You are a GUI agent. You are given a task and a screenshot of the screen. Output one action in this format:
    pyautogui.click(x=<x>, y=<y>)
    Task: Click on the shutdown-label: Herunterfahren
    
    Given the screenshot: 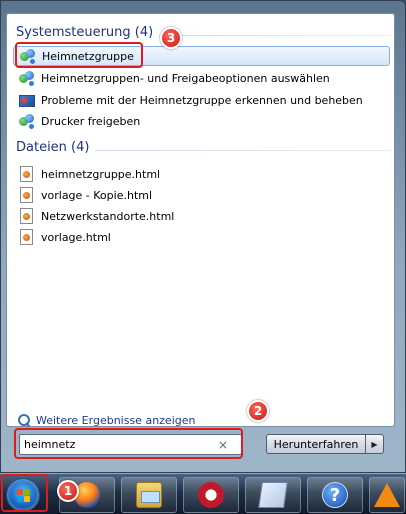 What is the action you would take?
    pyautogui.click(x=316, y=444)
    